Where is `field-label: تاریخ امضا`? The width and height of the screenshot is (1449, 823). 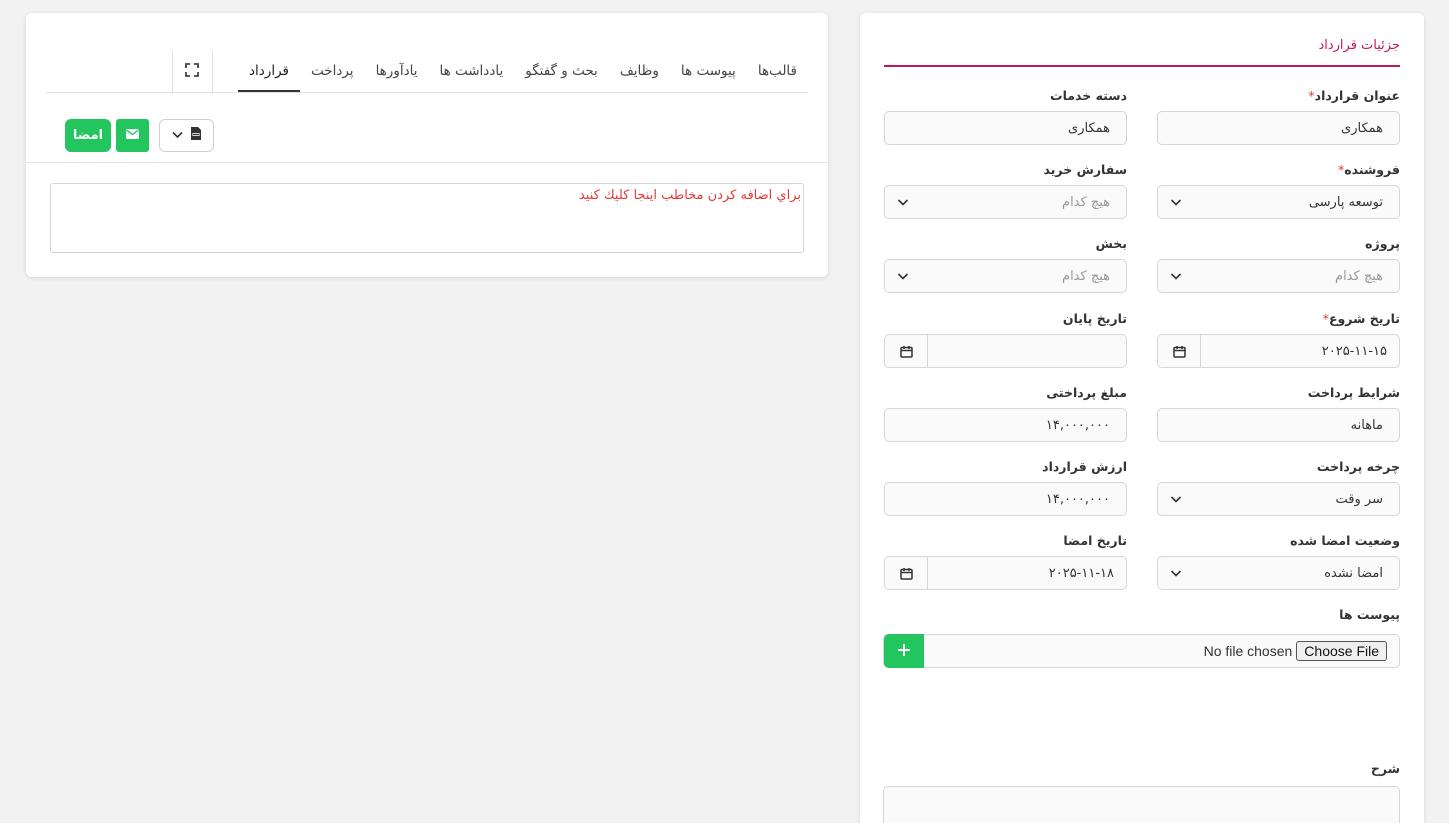 field-label: تاریخ امضا is located at coordinates (1095, 540).